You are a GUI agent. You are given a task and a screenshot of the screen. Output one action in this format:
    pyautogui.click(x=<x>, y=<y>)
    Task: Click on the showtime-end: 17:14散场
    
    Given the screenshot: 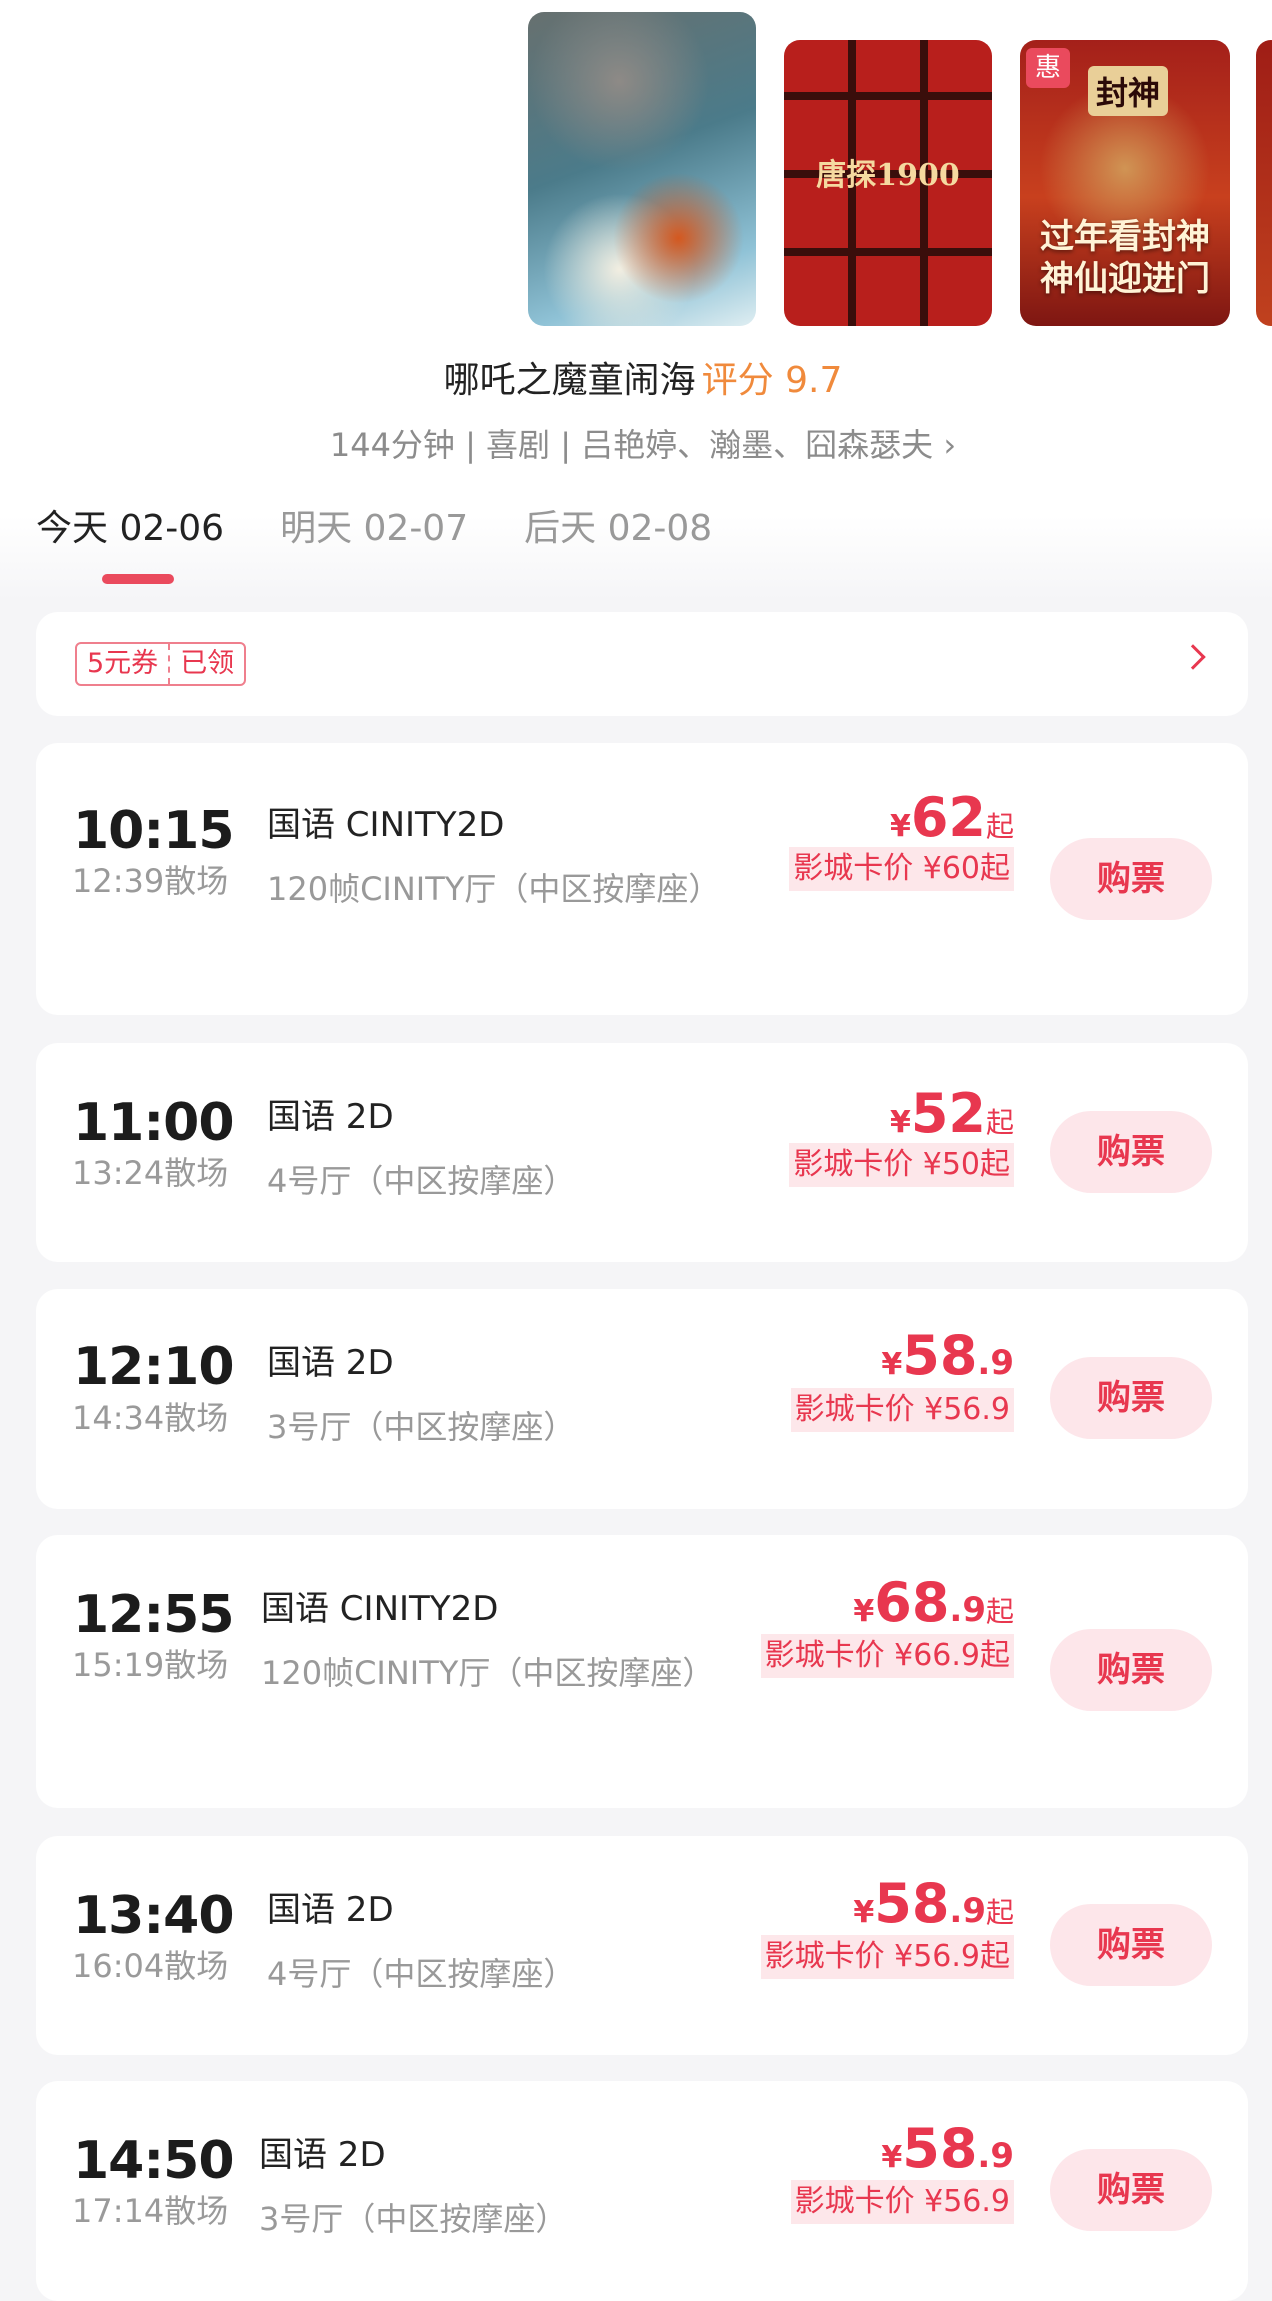 What is the action you would take?
    pyautogui.click(x=150, y=2211)
    